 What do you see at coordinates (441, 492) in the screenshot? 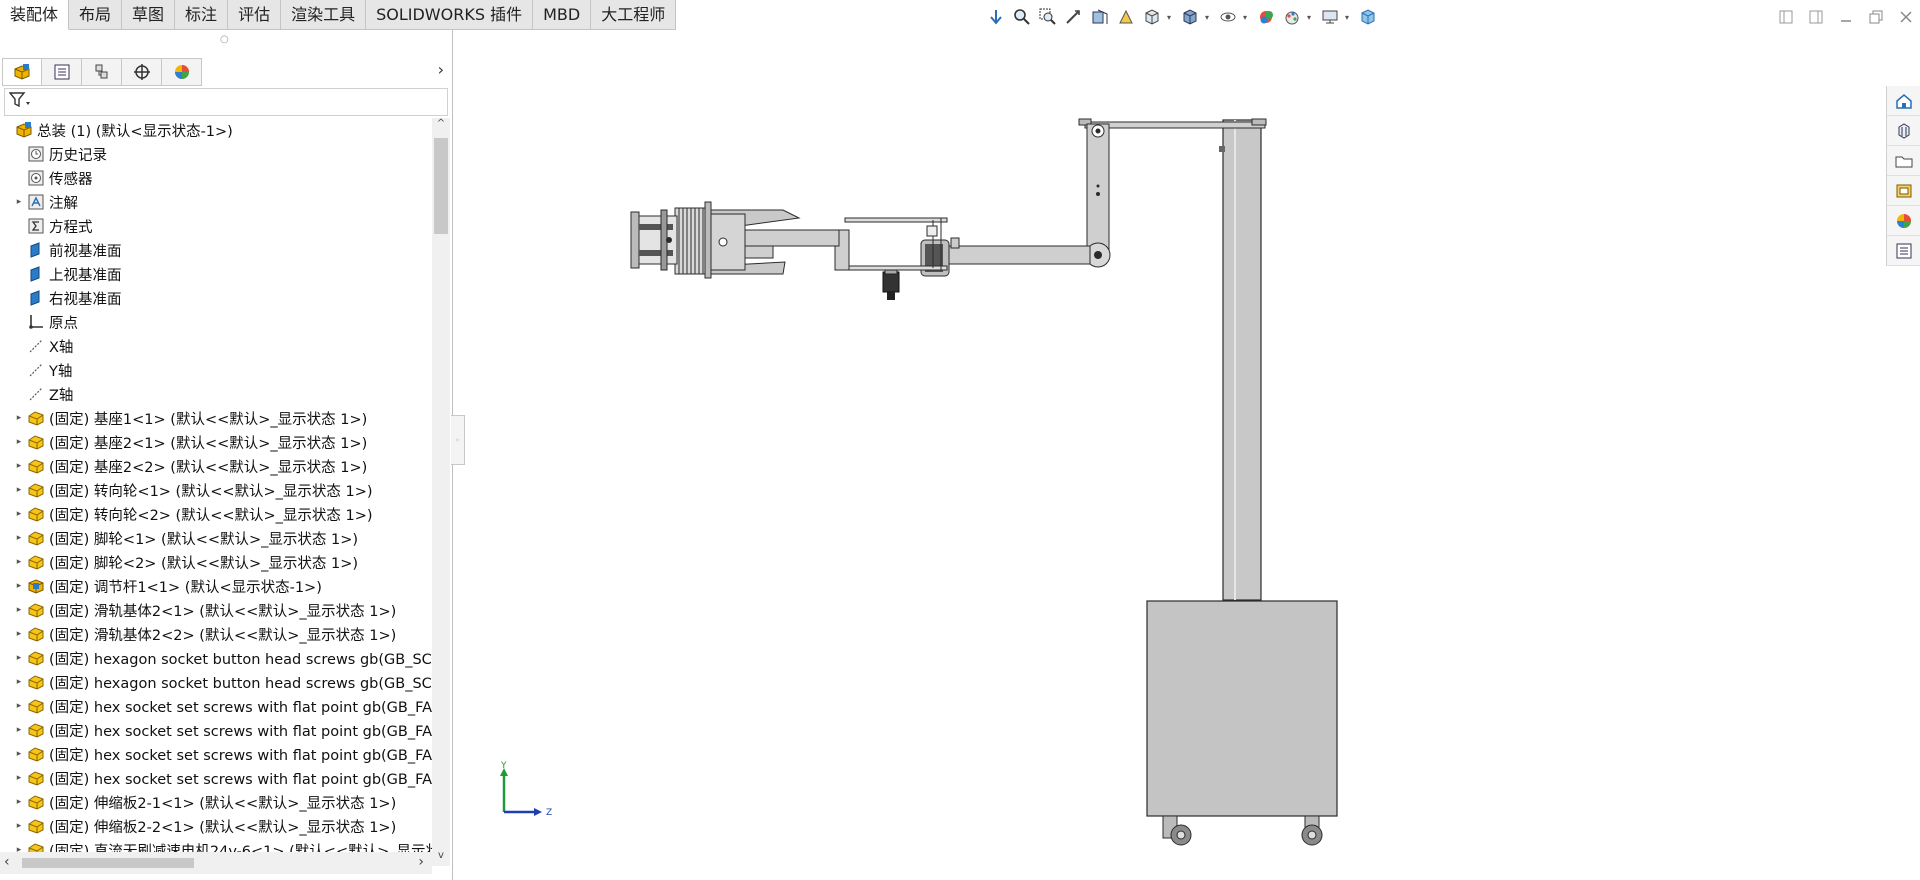
I see `tree-vertical-scrollbar: ^ v` at bounding box center [441, 492].